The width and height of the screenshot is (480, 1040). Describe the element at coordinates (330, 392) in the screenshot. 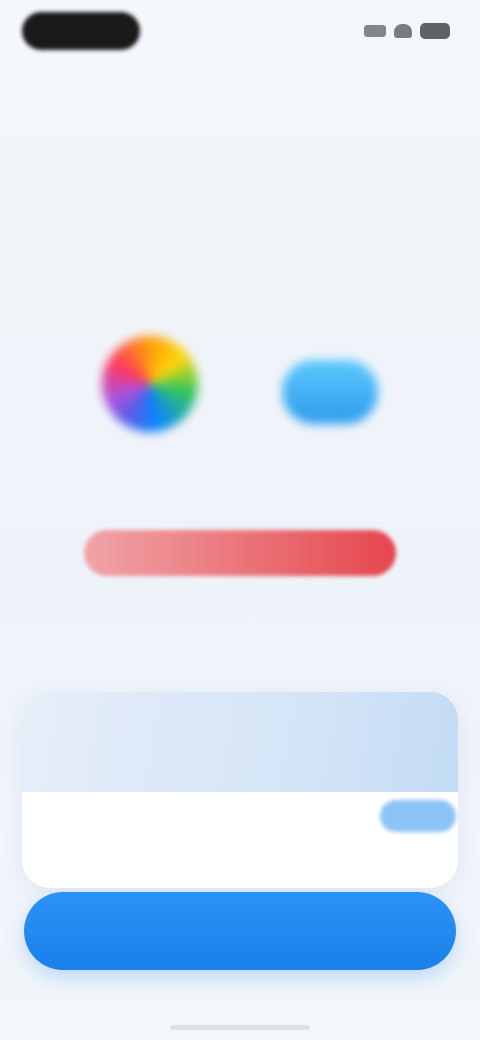

I see `icloud-icon` at that location.